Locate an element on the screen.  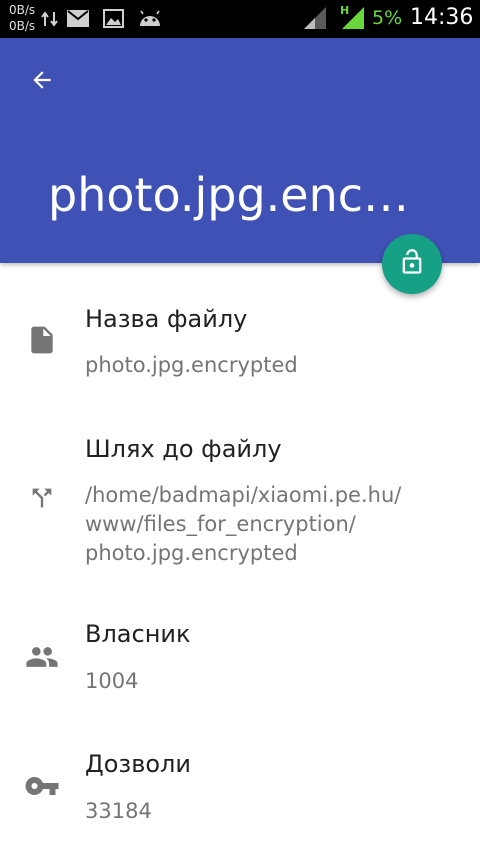
unlock-icon is located at coordinates (412, 264).